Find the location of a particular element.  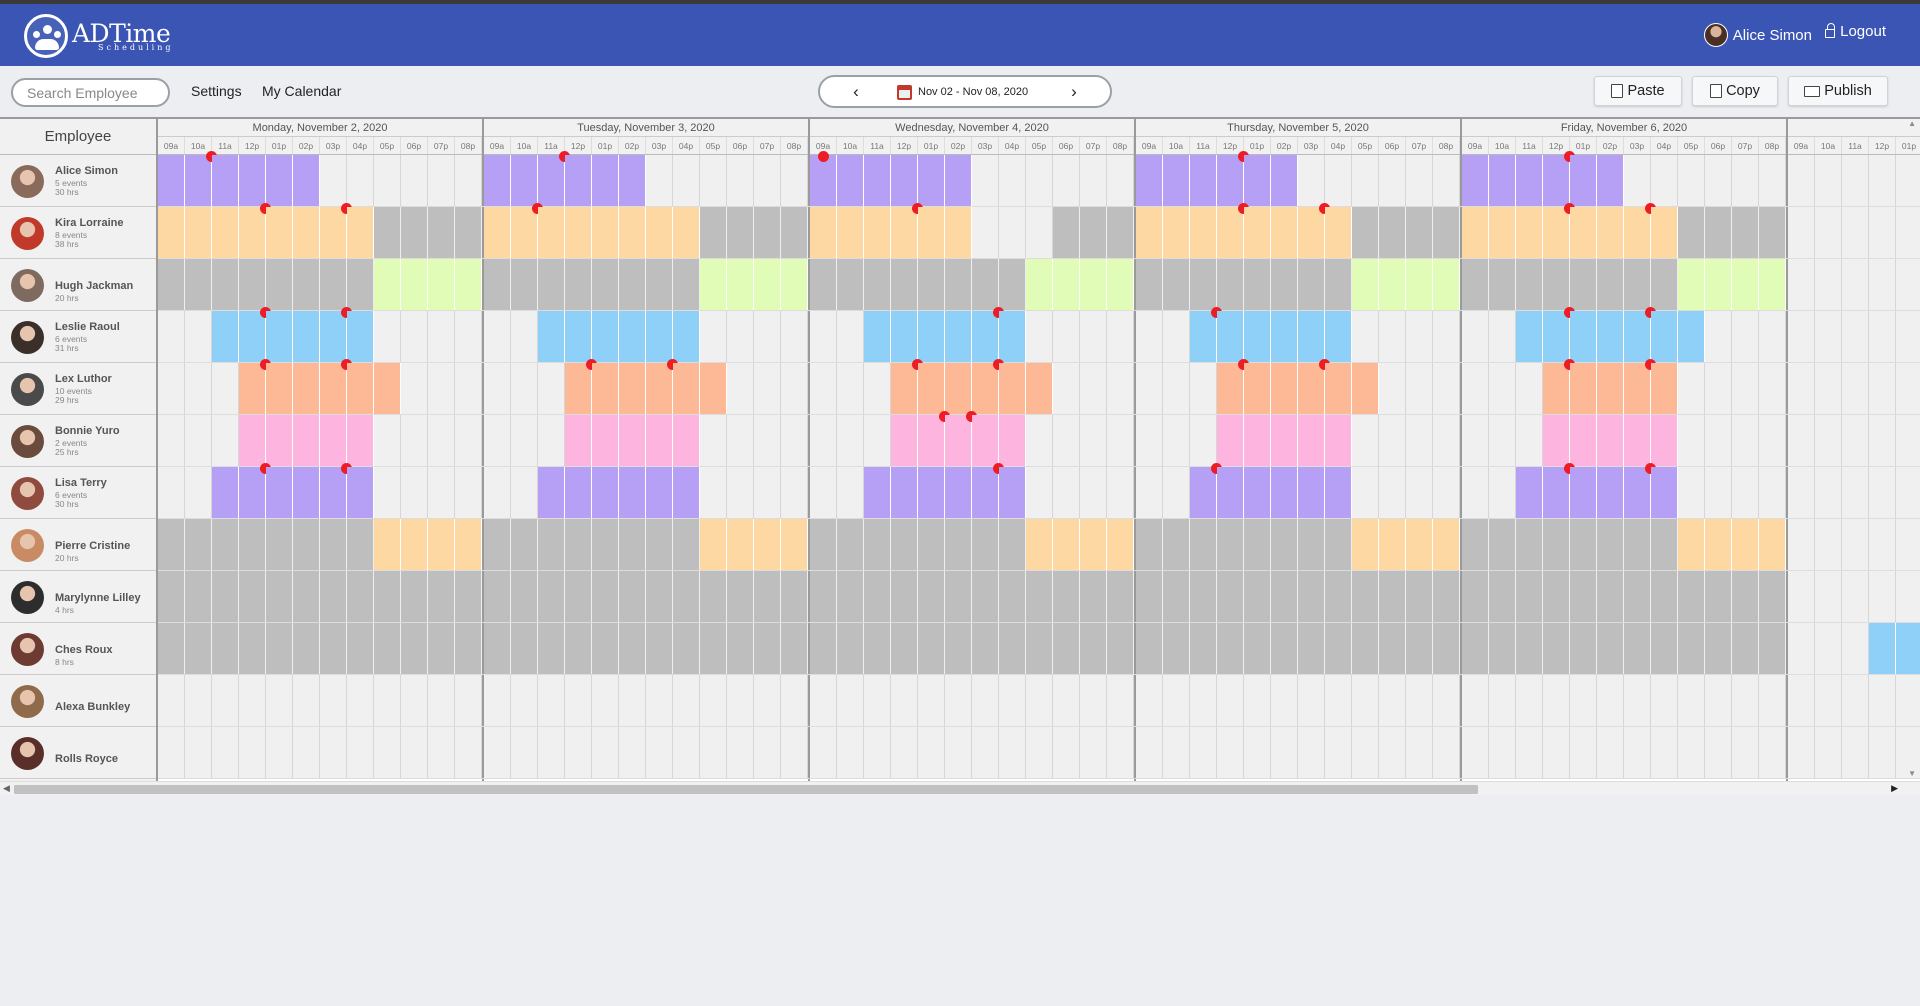

copy-button: Copy is located at coordinates (1735, 91).